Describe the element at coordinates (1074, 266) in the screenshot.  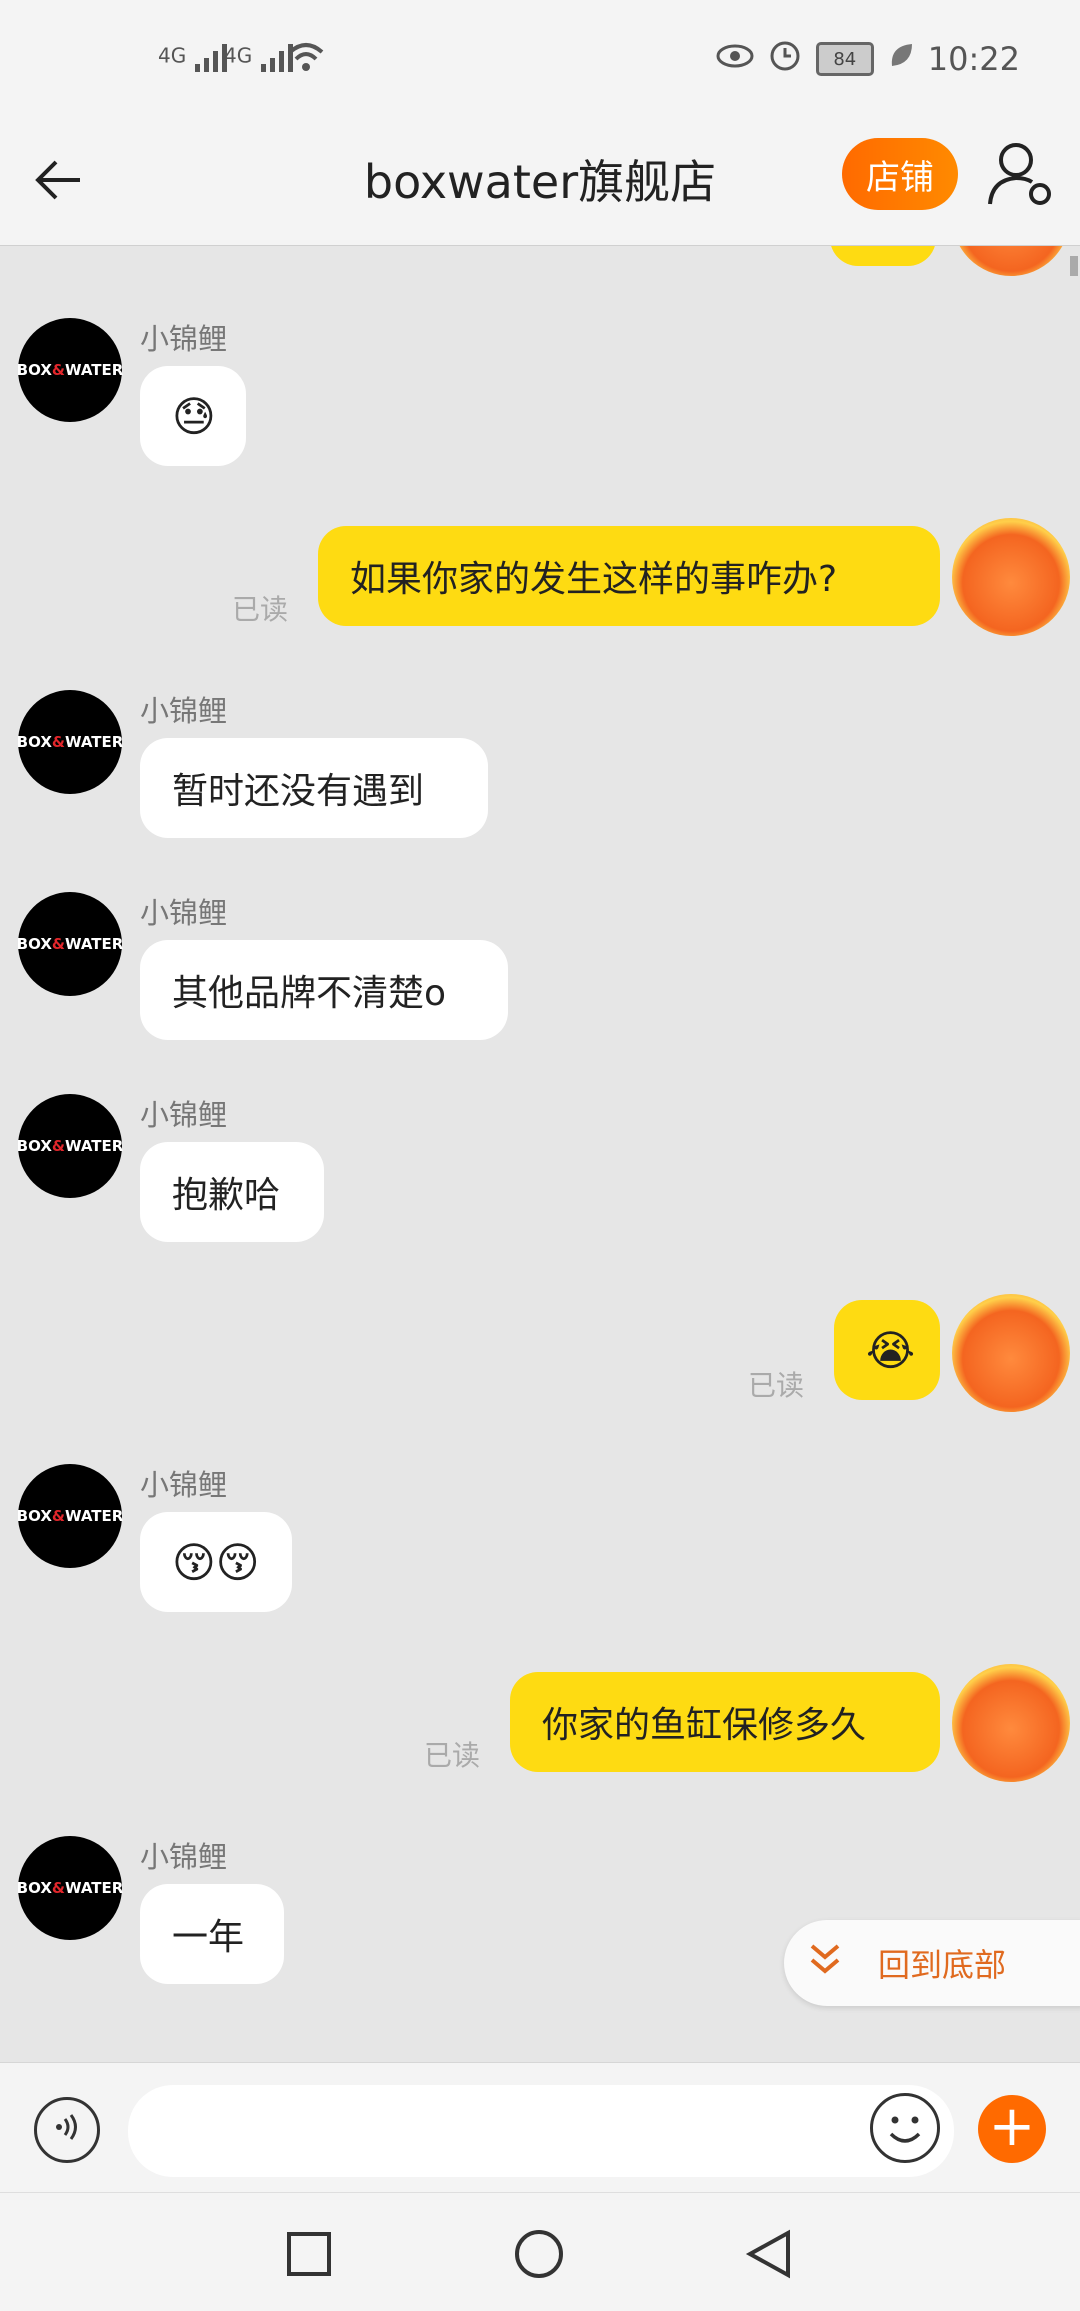
I see `scrollbar` at that location.